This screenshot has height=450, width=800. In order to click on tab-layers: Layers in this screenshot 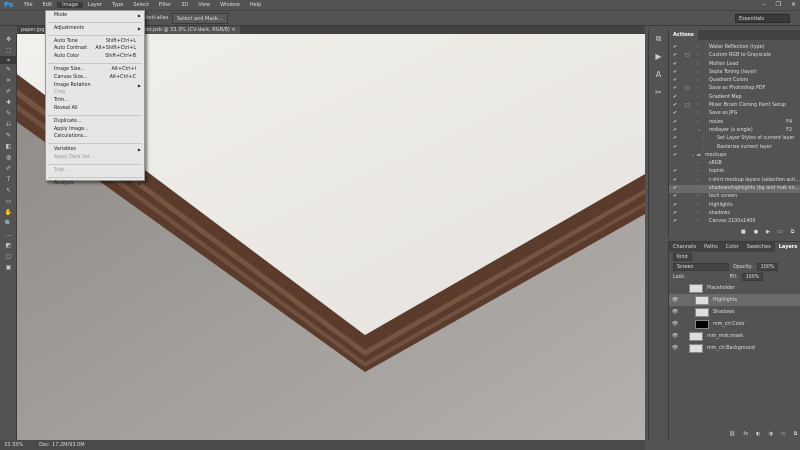, I will do `click(787, 247)`.